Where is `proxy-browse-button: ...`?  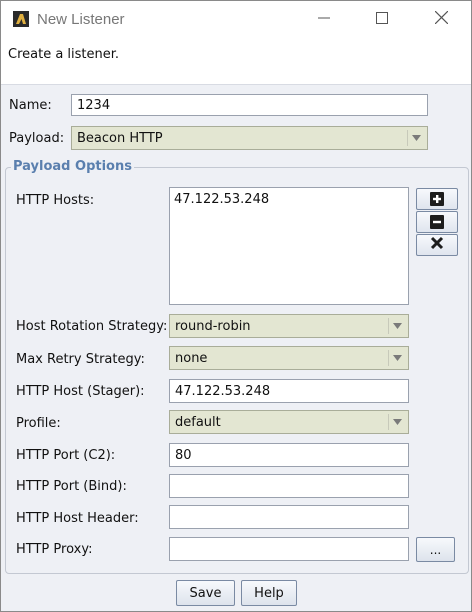
proxy-browse-button: ... is located at coordinates (435, 549).